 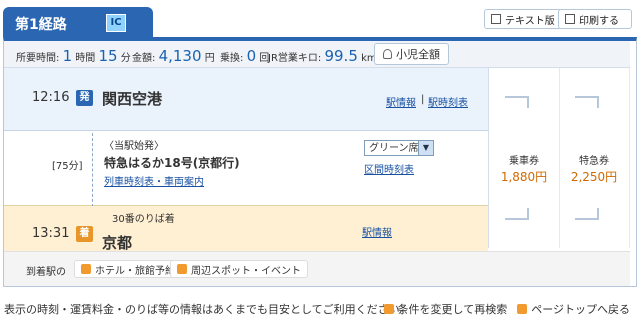 I want to click on fare: 金額: 4,130 円, so click(x=173, y=56).